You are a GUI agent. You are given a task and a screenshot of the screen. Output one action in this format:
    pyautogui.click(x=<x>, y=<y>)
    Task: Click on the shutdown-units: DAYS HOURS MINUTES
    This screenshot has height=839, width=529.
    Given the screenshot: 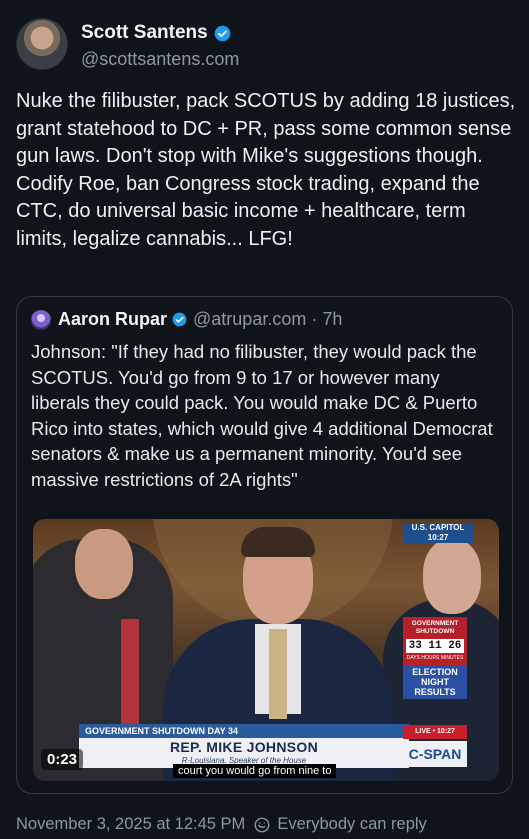 What is the action you would take?
    pyautogui.click(x=435, y=658)
    